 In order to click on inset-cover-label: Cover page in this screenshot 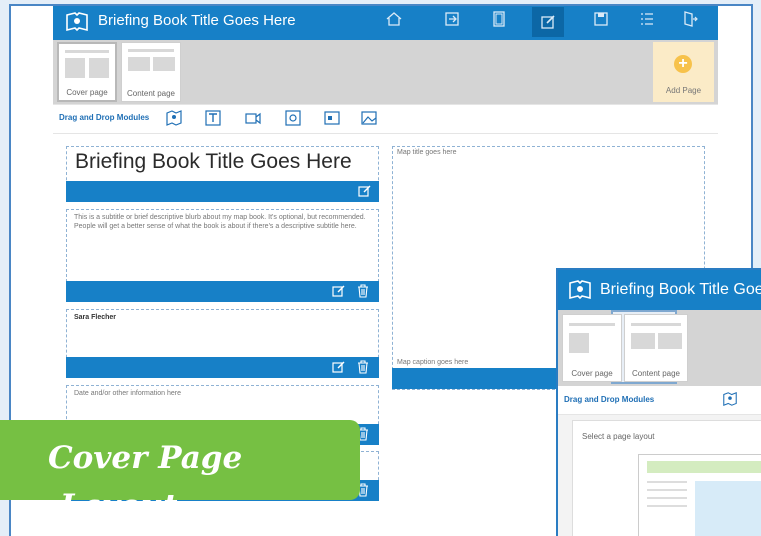, I will do `click(592, 373)`.